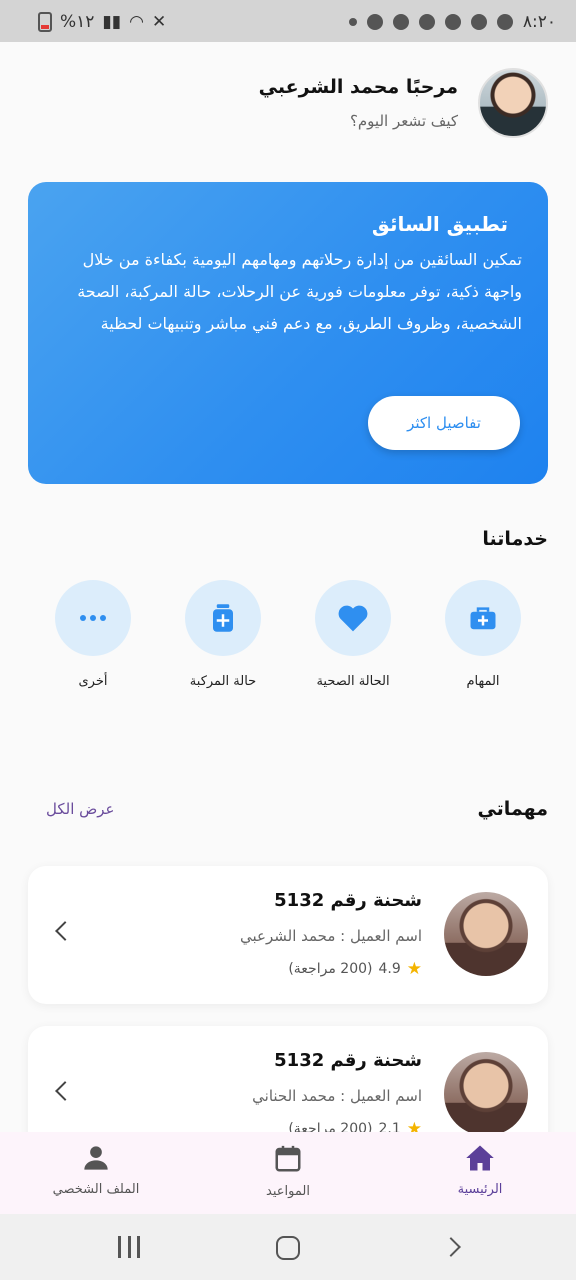 The image size is (576, 1280). Describe the element at coordinates (358, 87) in the screenshot. I see `greeting-title: مرحبًا محمد الشرعبي` at that location.